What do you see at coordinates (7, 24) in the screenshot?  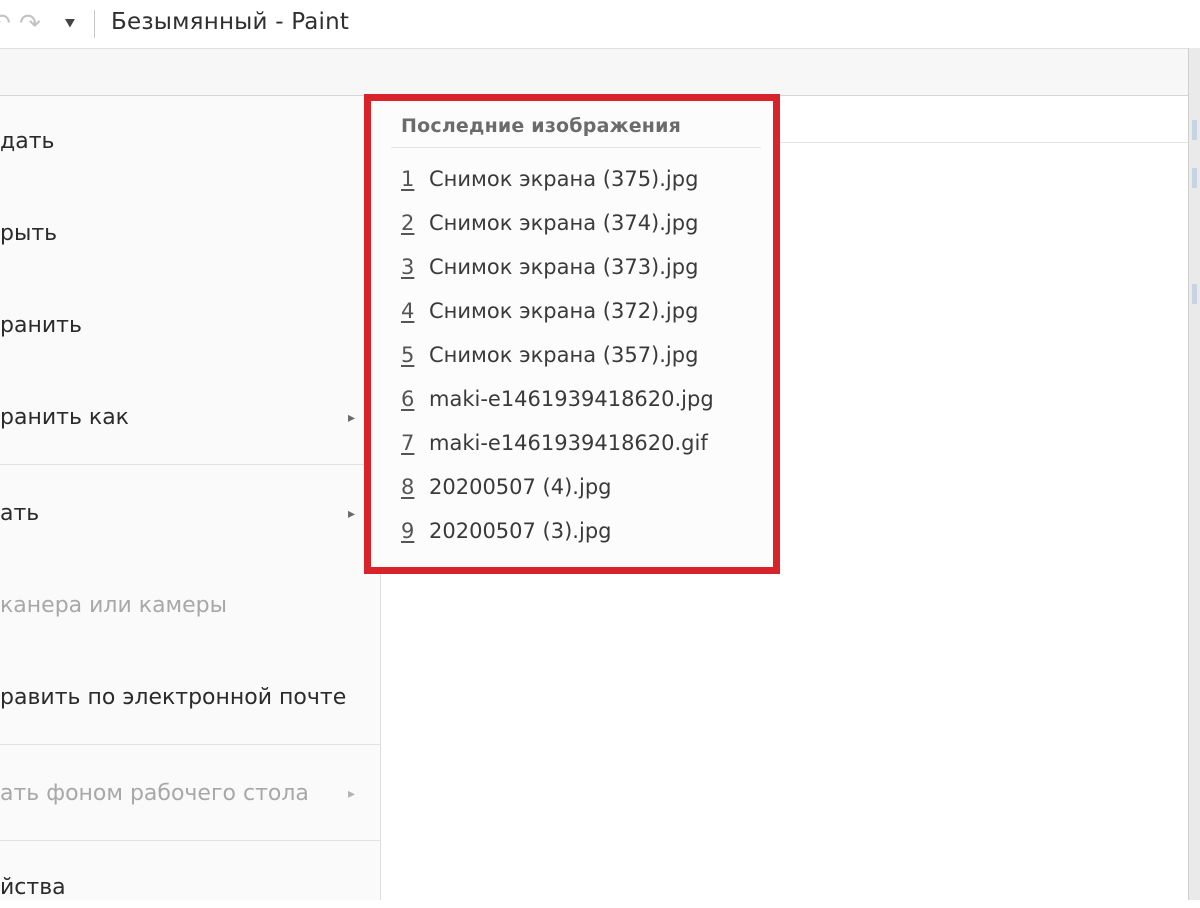 I see `undo-icon: ↶` at bounding box center [7, 24].